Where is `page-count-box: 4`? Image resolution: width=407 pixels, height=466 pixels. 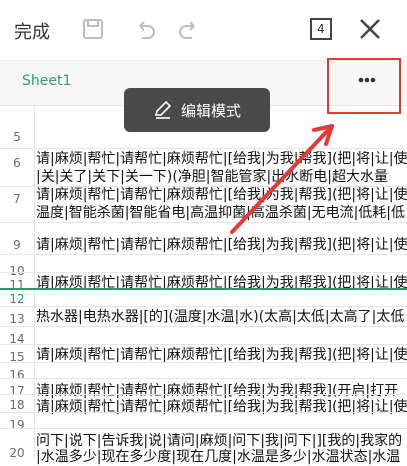
page-count-box: 4 is located at coordinates (321, 29).